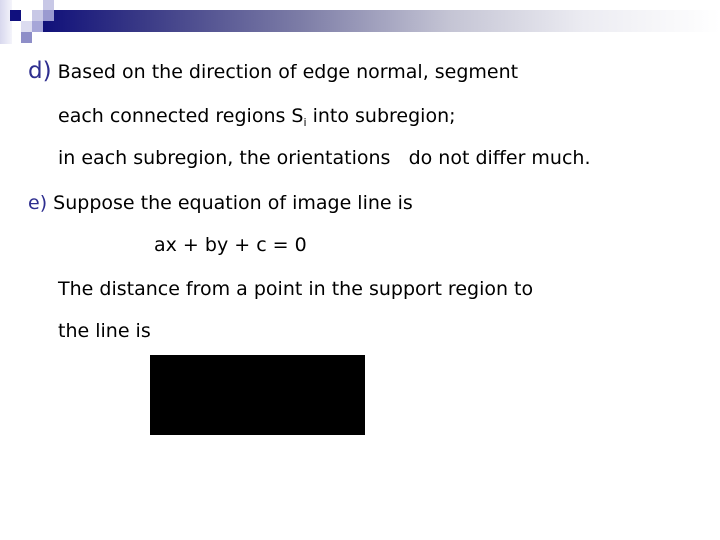 This screenshot has height=540, width=720. I want to click on line-equation-text: ax + by + c = 0, so click(230, 245).